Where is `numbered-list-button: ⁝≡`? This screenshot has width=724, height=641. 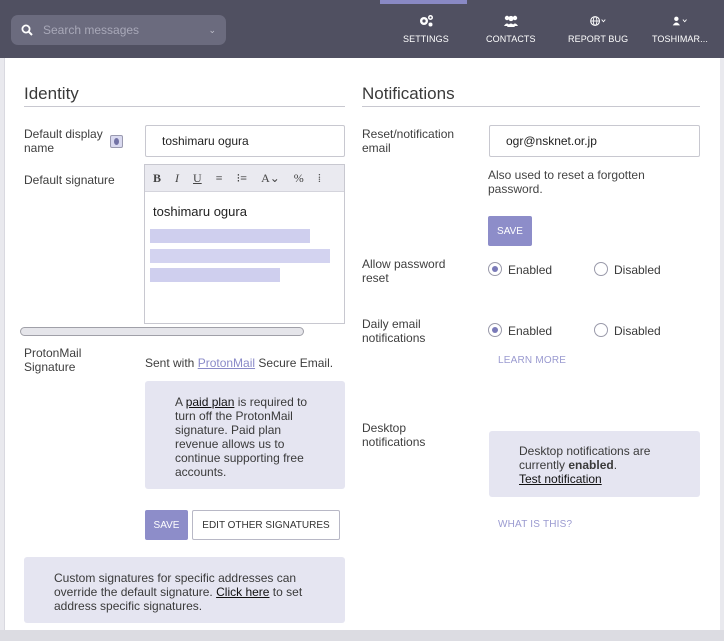 numbered-list-button: ⁝≡ is located at coordinates (241, 178).